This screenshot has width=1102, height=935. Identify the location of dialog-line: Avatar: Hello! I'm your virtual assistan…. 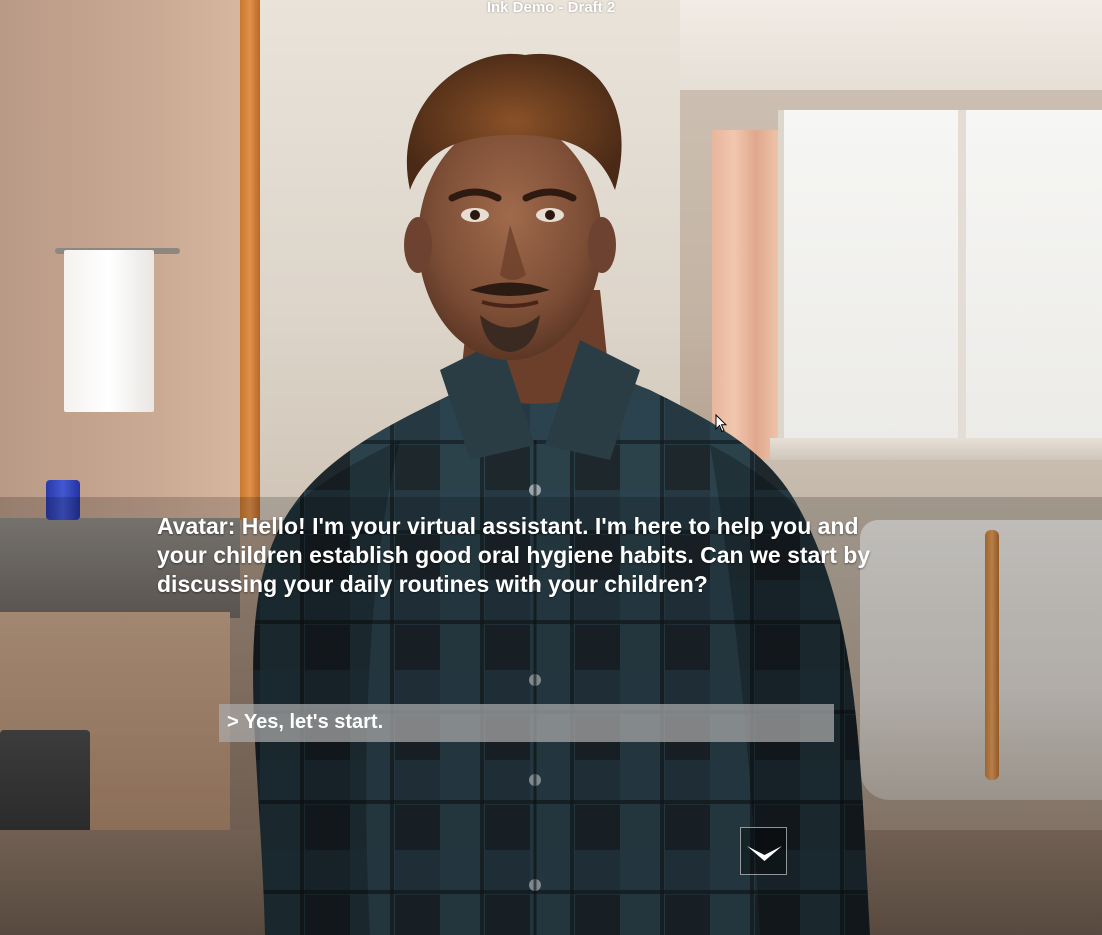
(514, 555).